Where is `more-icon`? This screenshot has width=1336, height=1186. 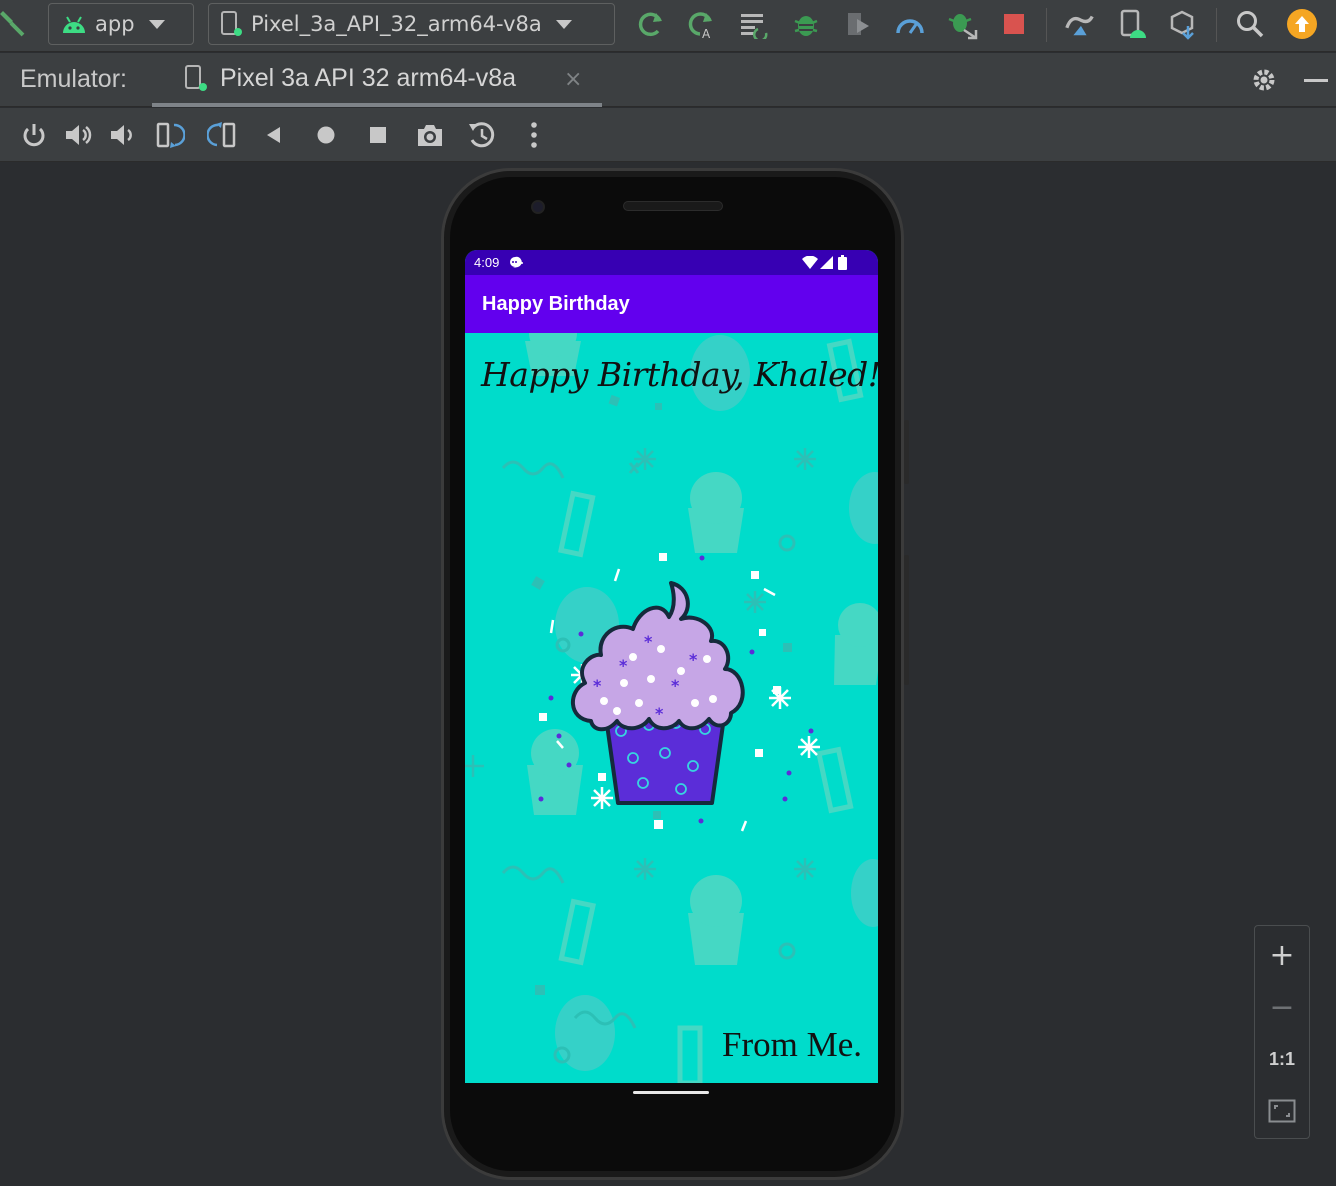
more-icon is located at coordinates (534, 135).